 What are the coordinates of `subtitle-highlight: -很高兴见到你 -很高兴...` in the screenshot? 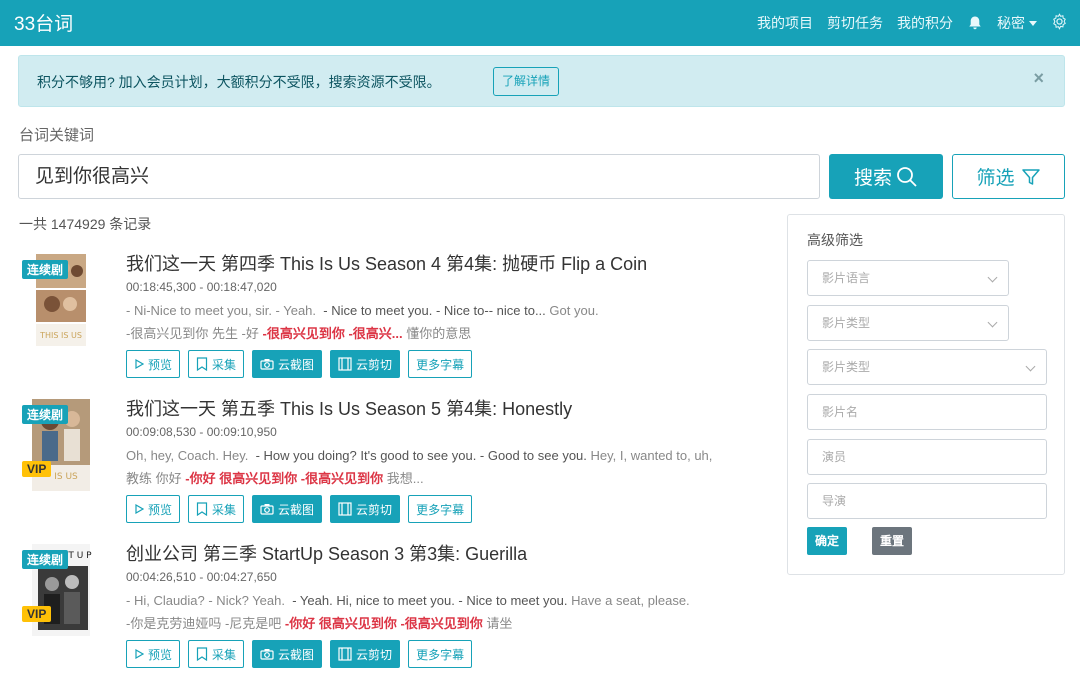 It's located at (332, 333).